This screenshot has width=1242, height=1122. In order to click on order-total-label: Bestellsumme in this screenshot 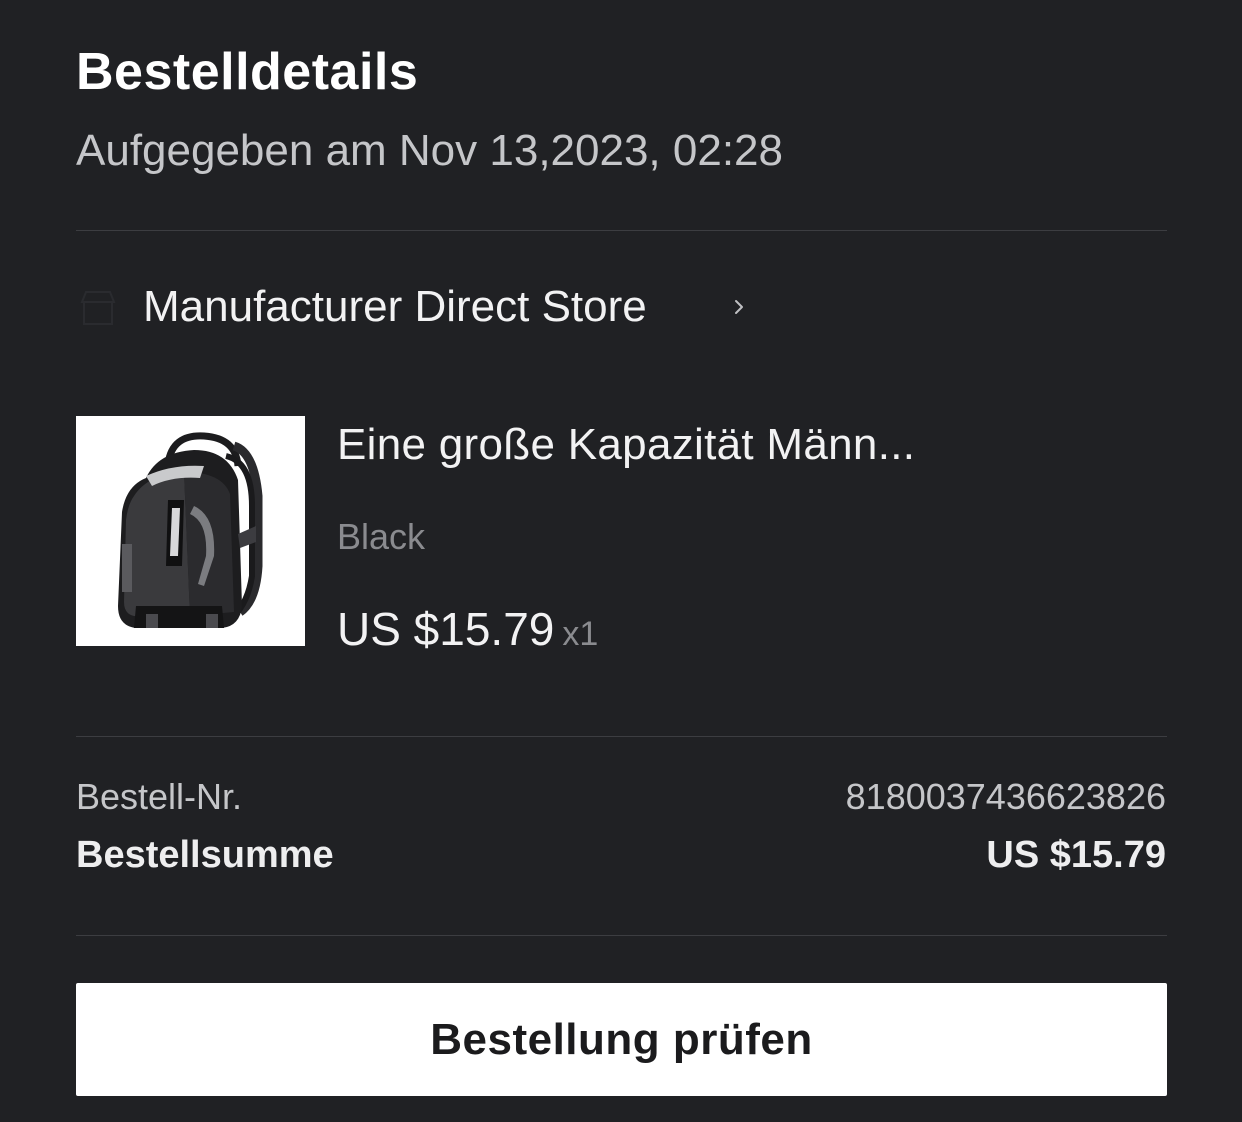, I will do `click(205, 855)`.